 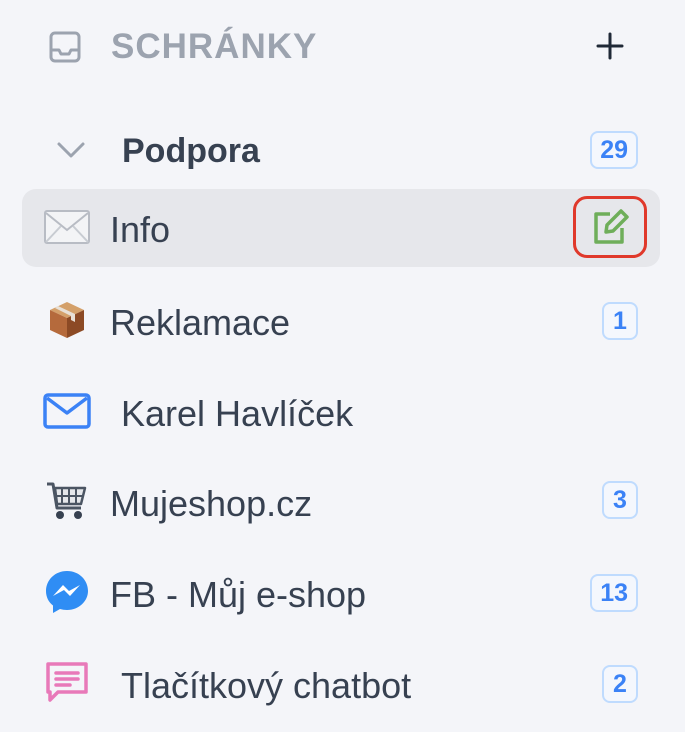 I want to click on add-mailbox-button, so click(x=610, y=46).